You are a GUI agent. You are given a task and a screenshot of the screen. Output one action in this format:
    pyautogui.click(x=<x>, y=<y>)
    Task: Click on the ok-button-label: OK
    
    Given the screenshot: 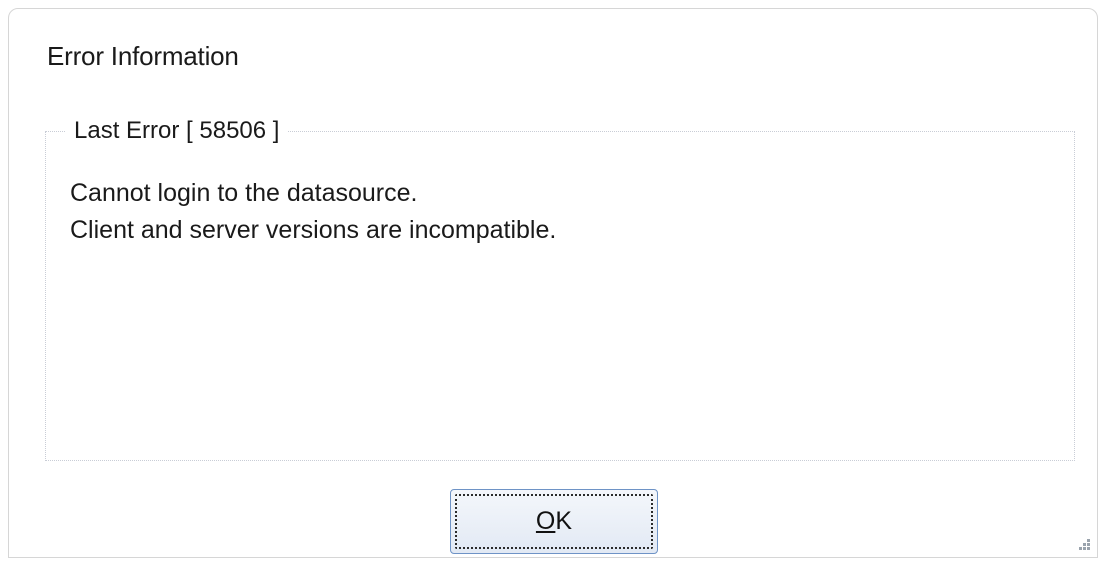 What is the action you would take?
    pyautogui.click(x=554, y=521)
    